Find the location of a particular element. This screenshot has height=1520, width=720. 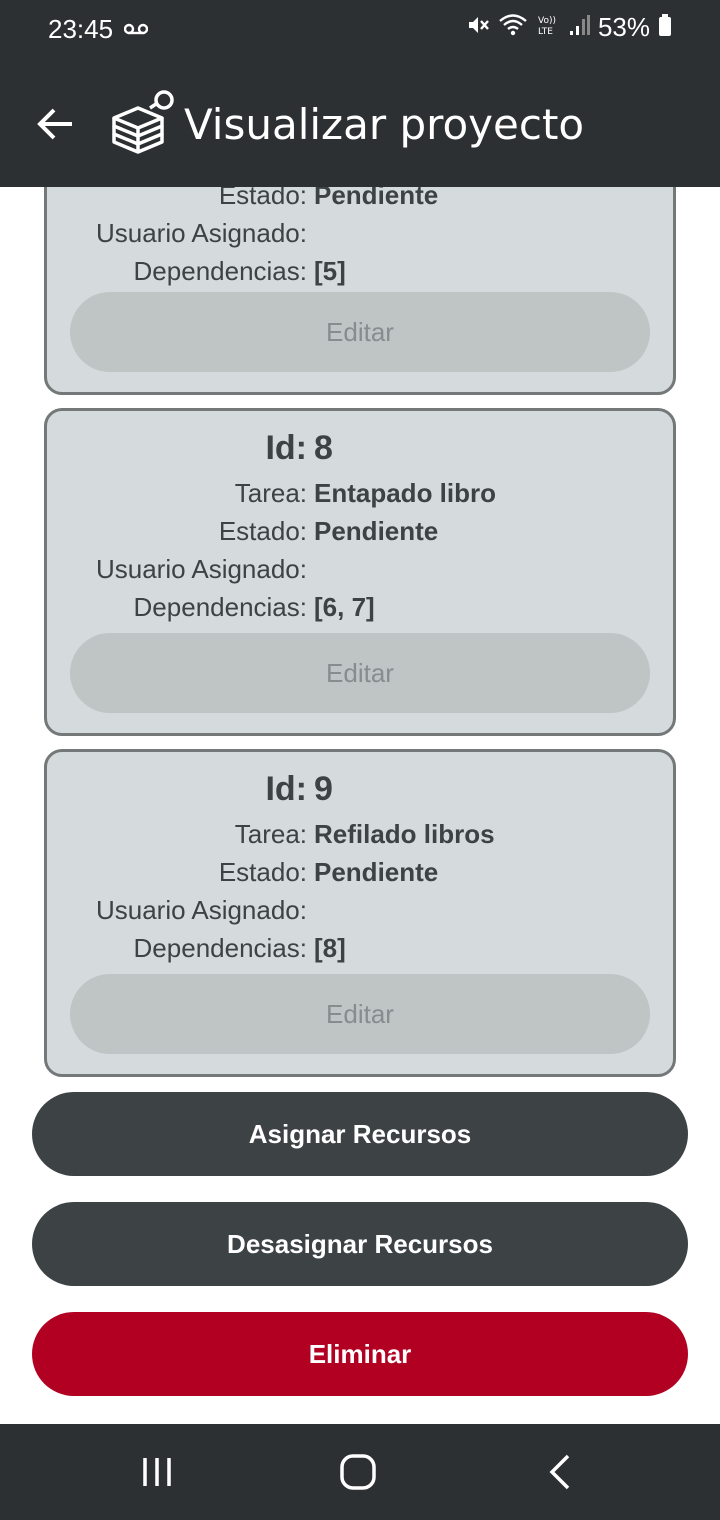

voicemail-icon is located at coordinates (136, 31).